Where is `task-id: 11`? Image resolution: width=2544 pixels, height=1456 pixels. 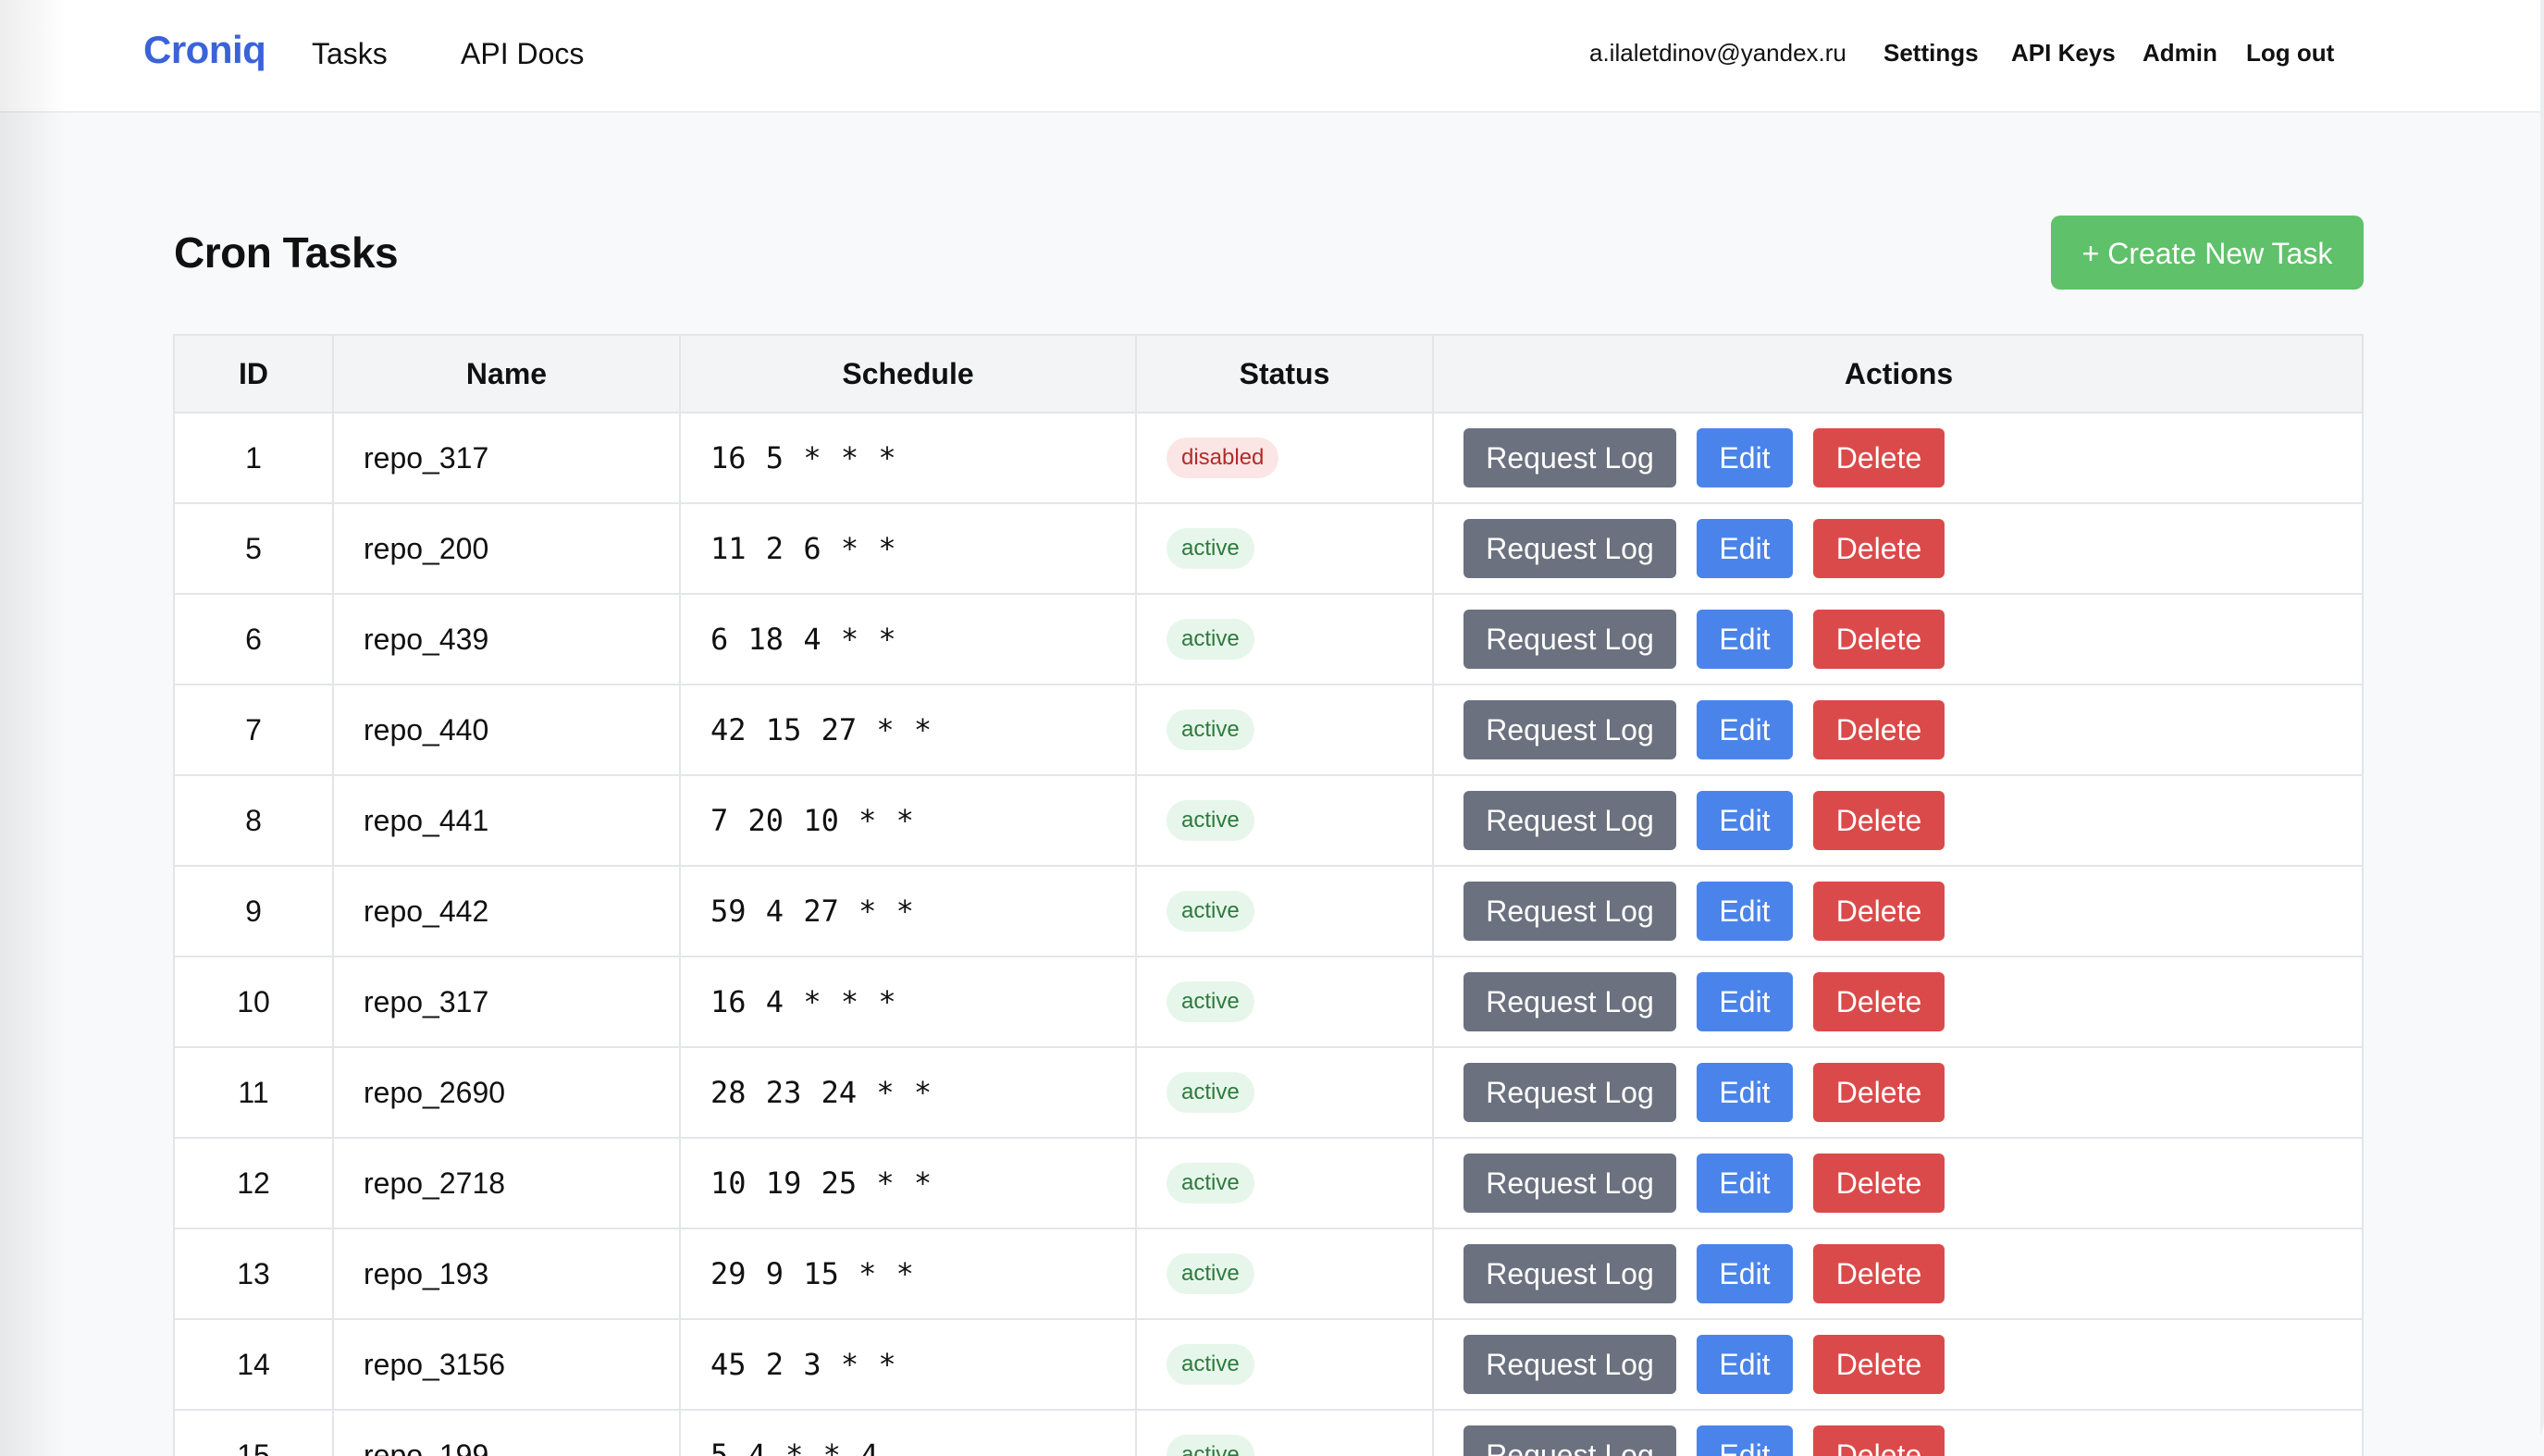 task-id: 11 is located at coordinates (255, 1093).